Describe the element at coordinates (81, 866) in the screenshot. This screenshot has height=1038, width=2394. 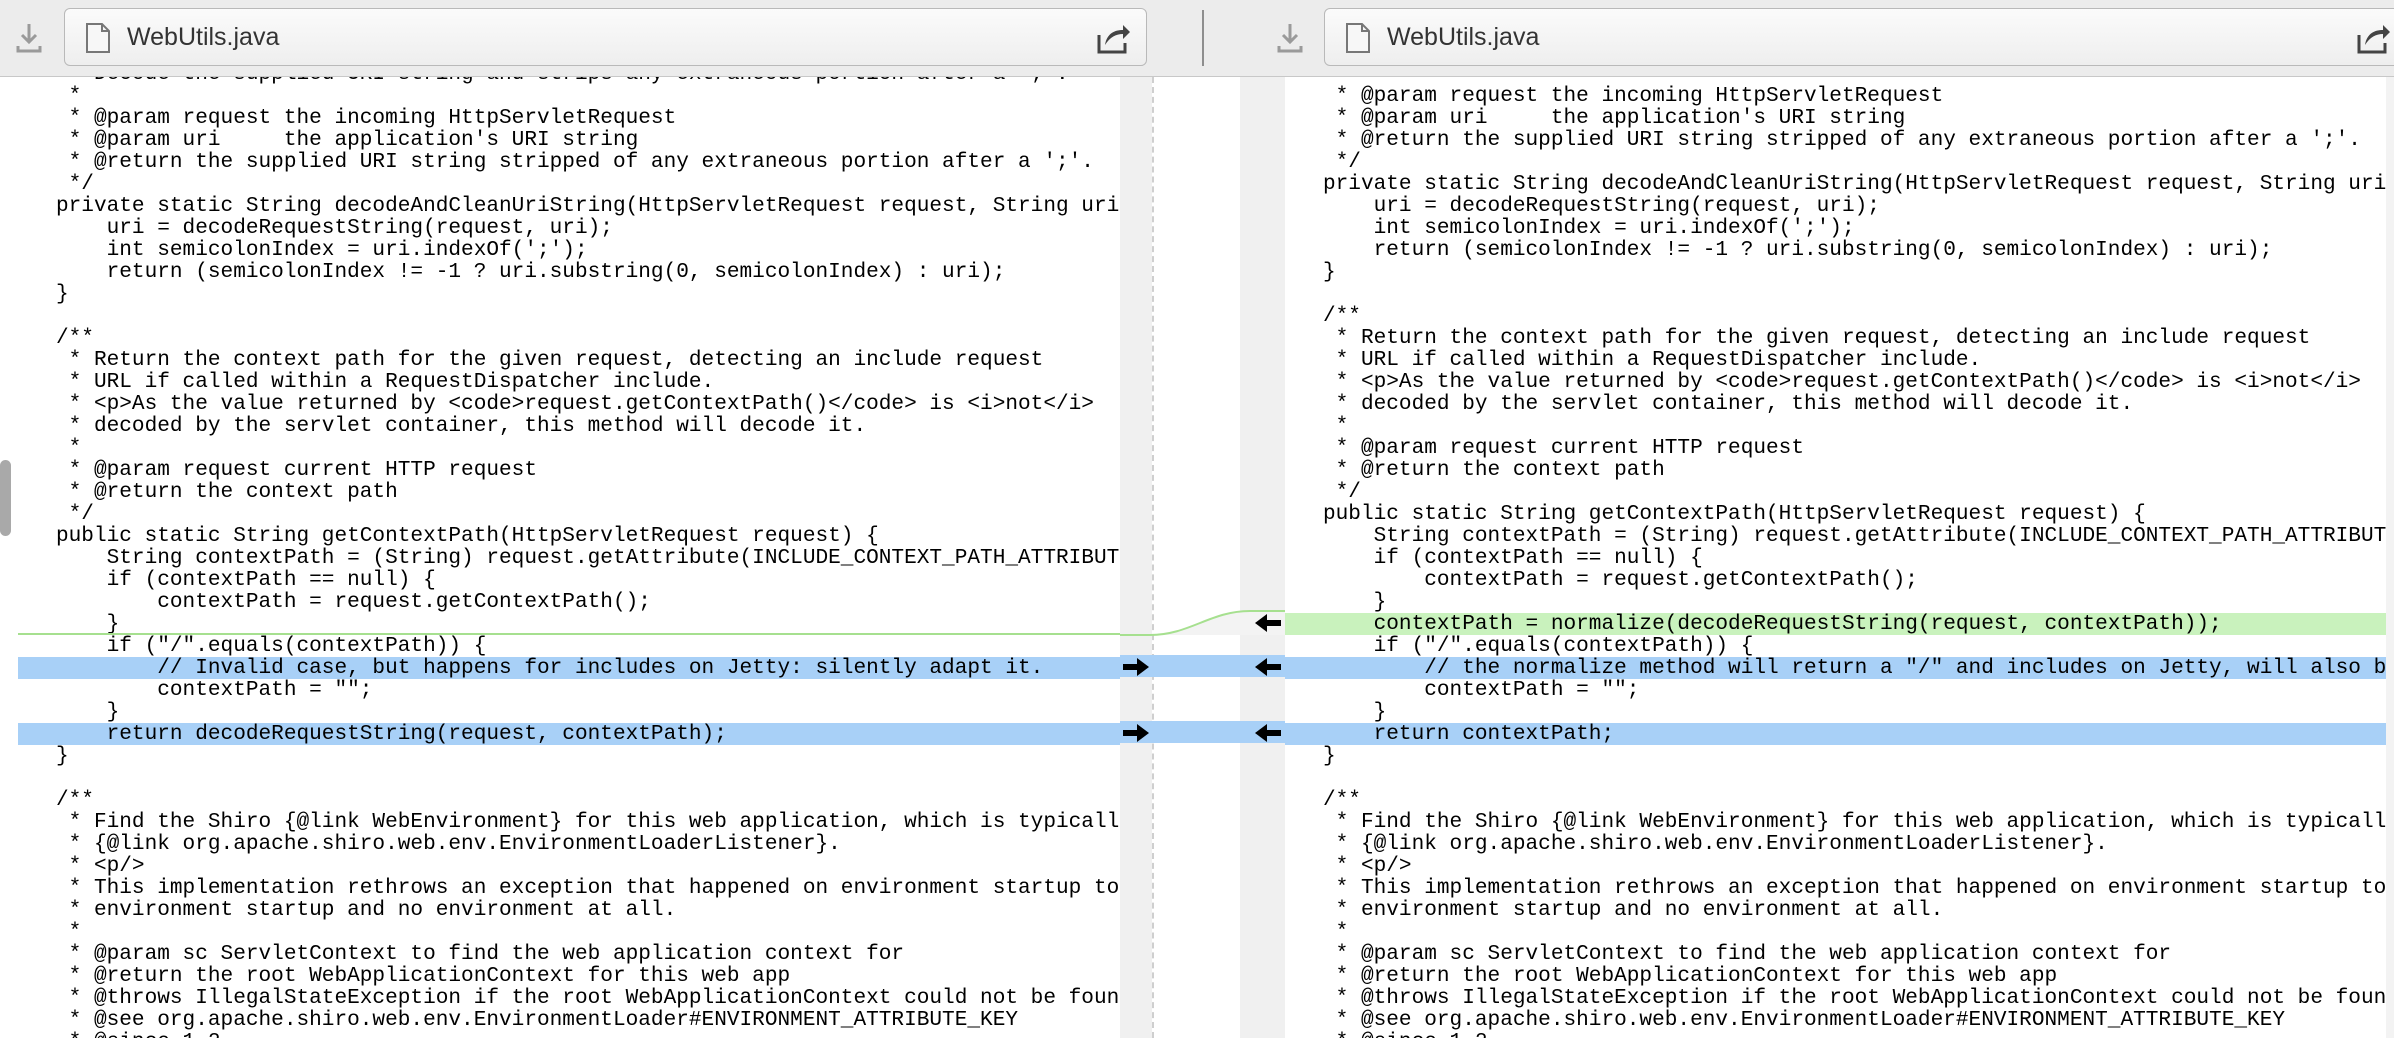
I see `code-line: * <p/>` at that location.